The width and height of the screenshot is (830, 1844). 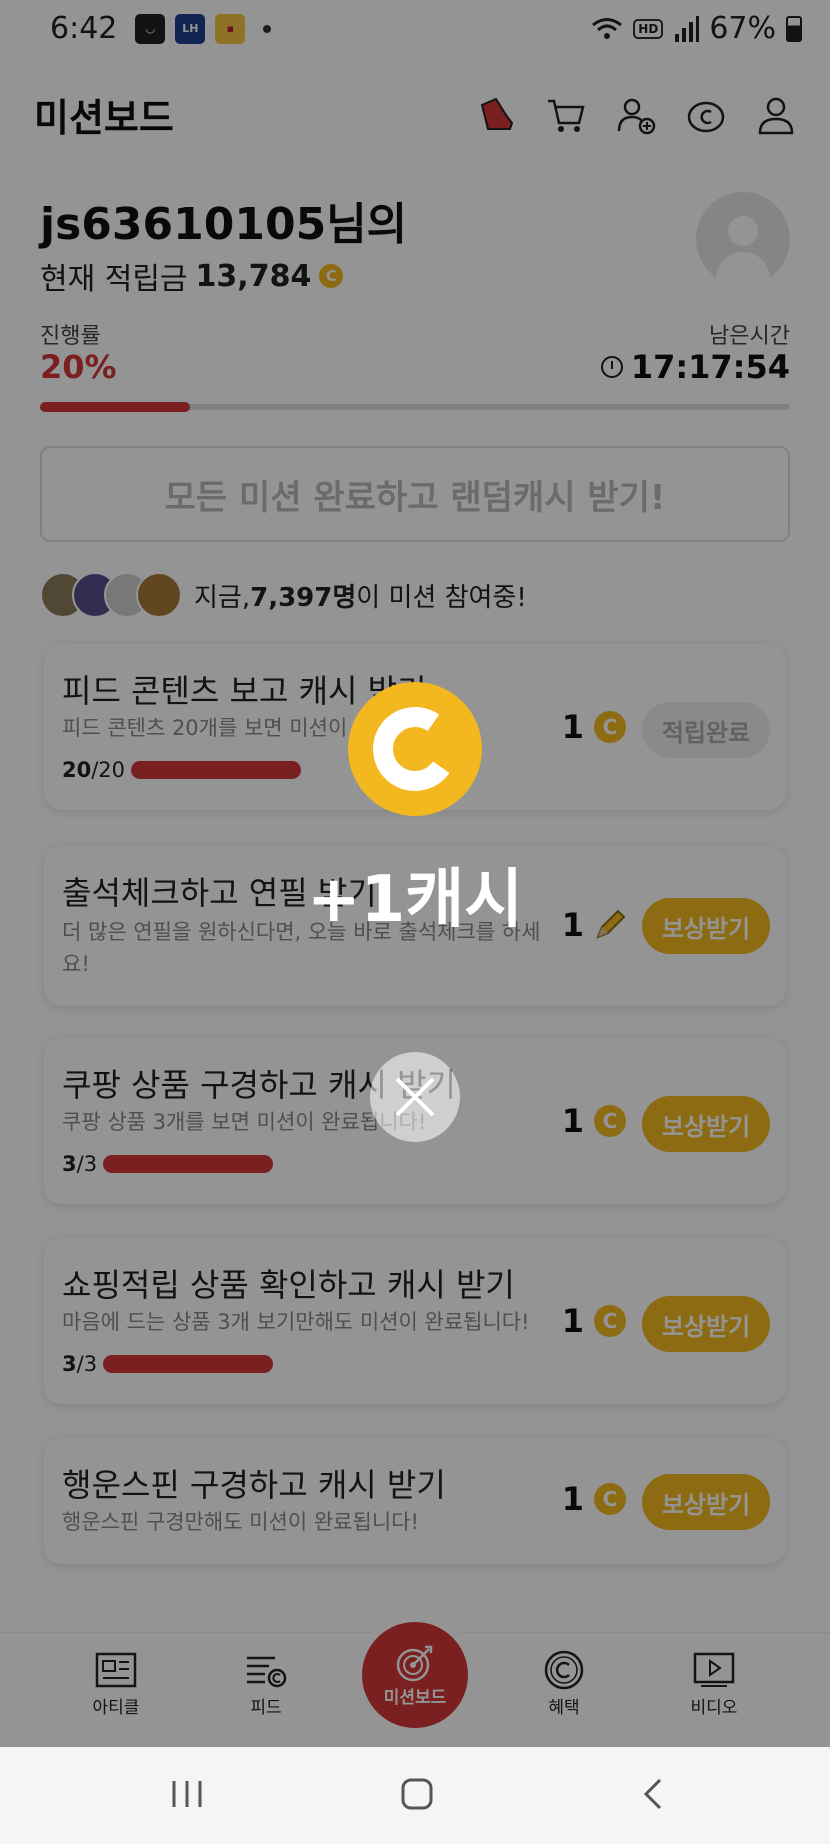 What do you see at coordinates (653, 1794) in the screenshot?
I see `back-icon` at bounding box center [653, 1794].